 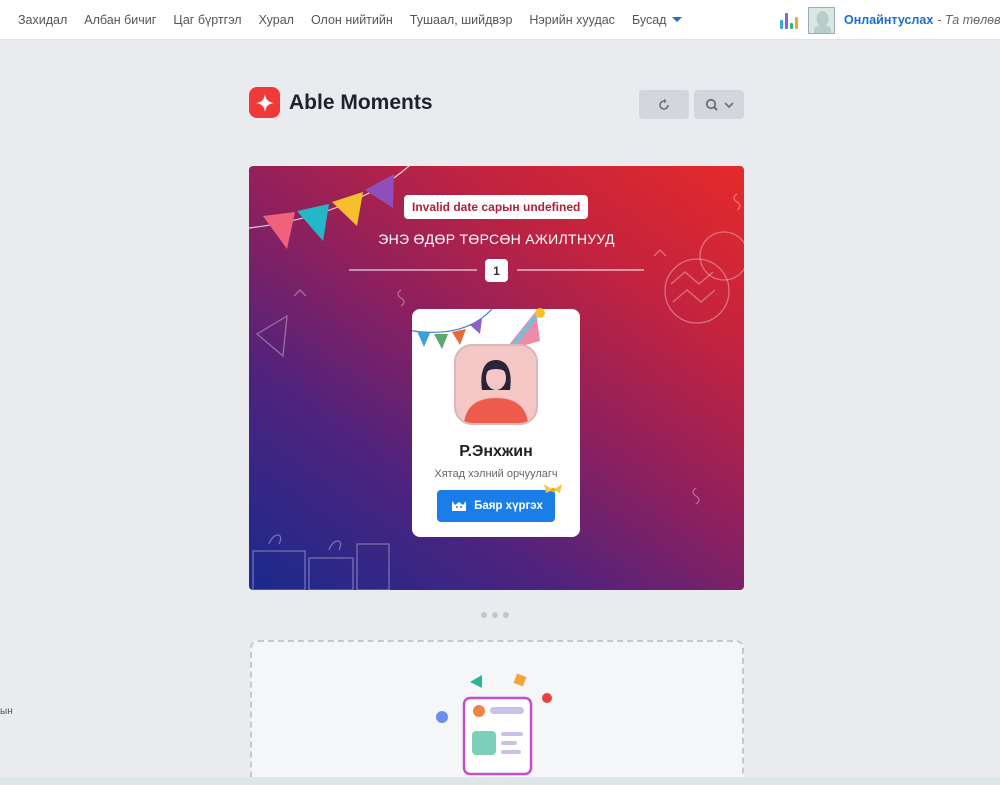 I want to click on nav-item-business-cards: Нэрийн хуудас, so click(x=572, y=20).